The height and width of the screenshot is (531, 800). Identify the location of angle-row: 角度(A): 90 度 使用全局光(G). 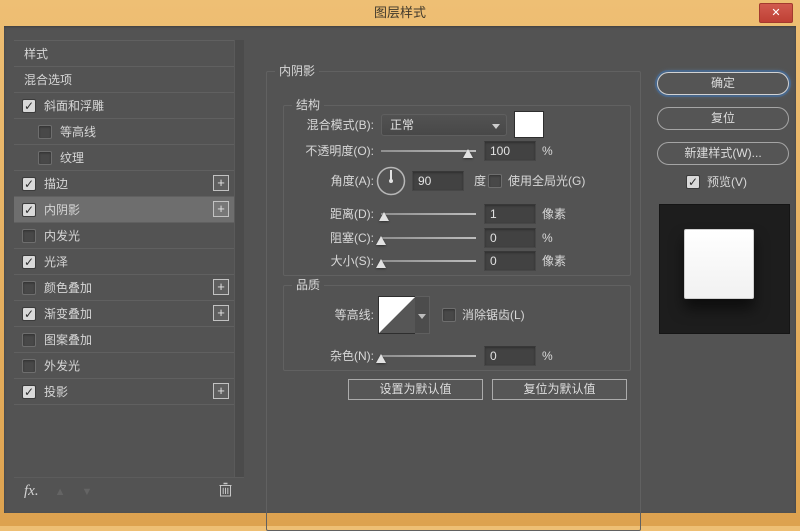
(457, 181).